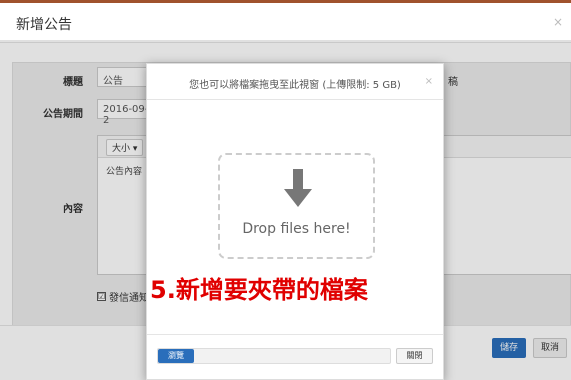 This screenshot has width=571, height=380. Describe the element at coordinates (285, 23) in the screenshot. I see `modal-header: 新增公告 ×` at that location.